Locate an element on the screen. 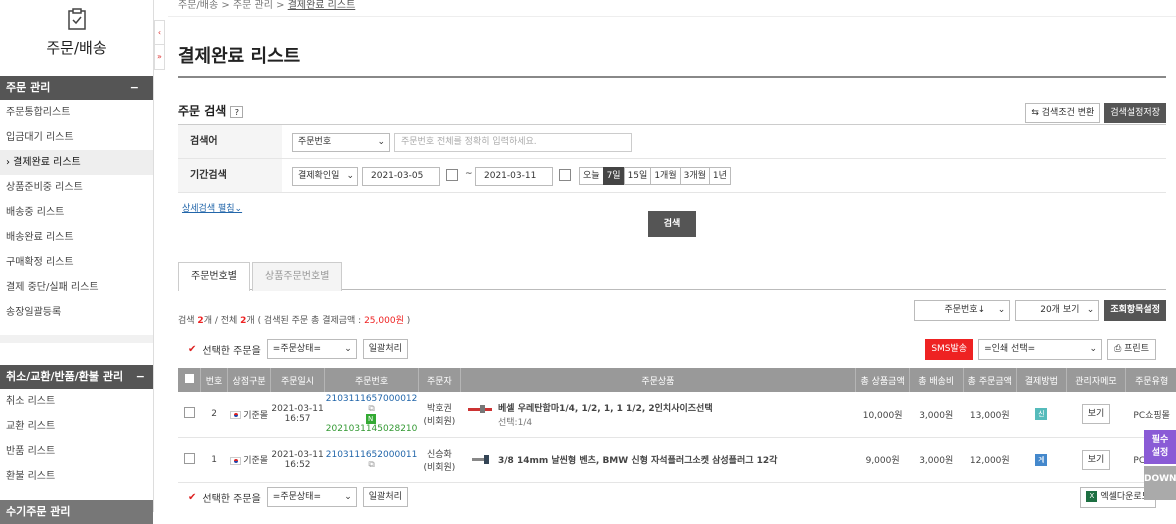 This screenshot has width=1176, height=524. period-7d-button: 7일 is located at coordinates (613, 176).